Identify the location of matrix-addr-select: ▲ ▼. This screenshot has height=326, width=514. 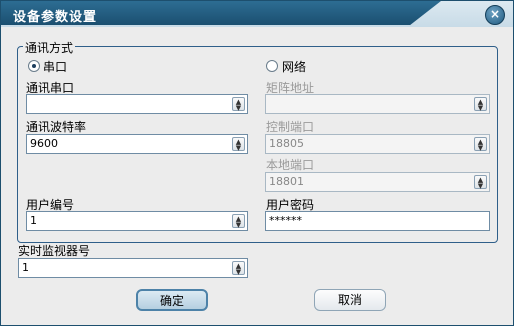
(377, 104).